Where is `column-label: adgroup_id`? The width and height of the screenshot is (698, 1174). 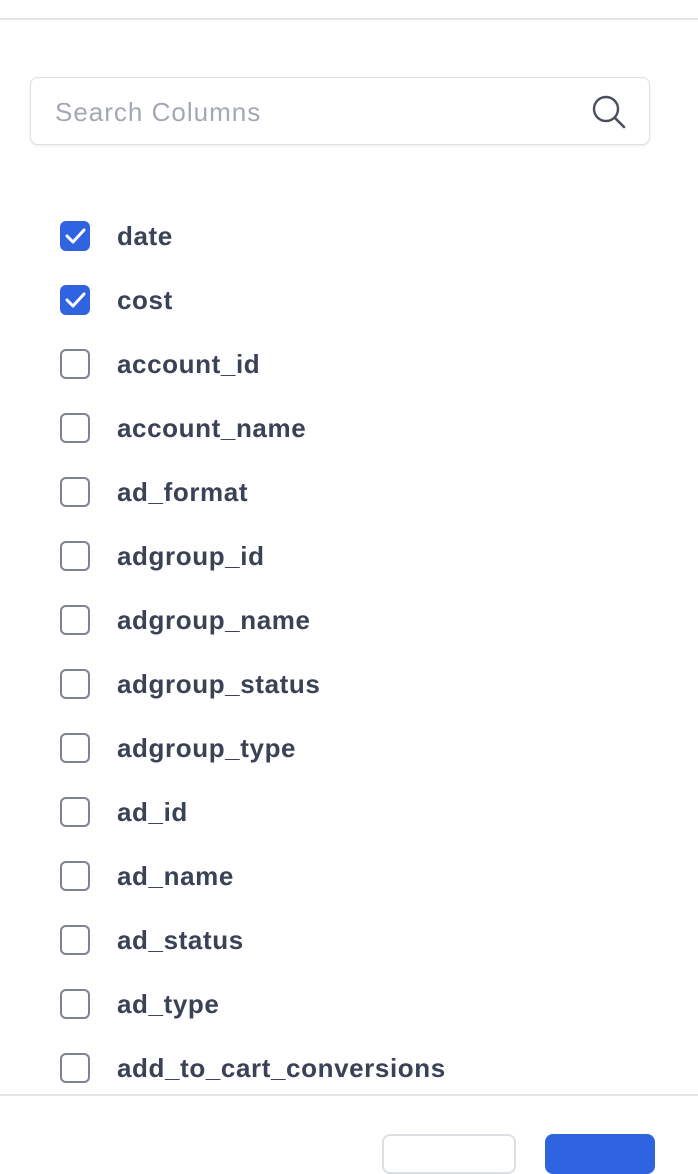
column-label: adgroup_id is located at coordinates (191, 555).